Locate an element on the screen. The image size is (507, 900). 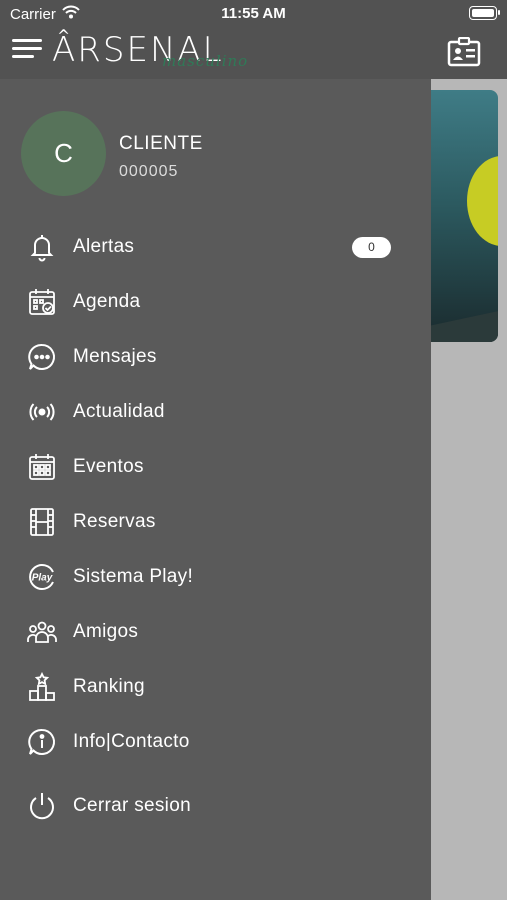
menu-item-label: Eventos is located at coordinates (108, 466).